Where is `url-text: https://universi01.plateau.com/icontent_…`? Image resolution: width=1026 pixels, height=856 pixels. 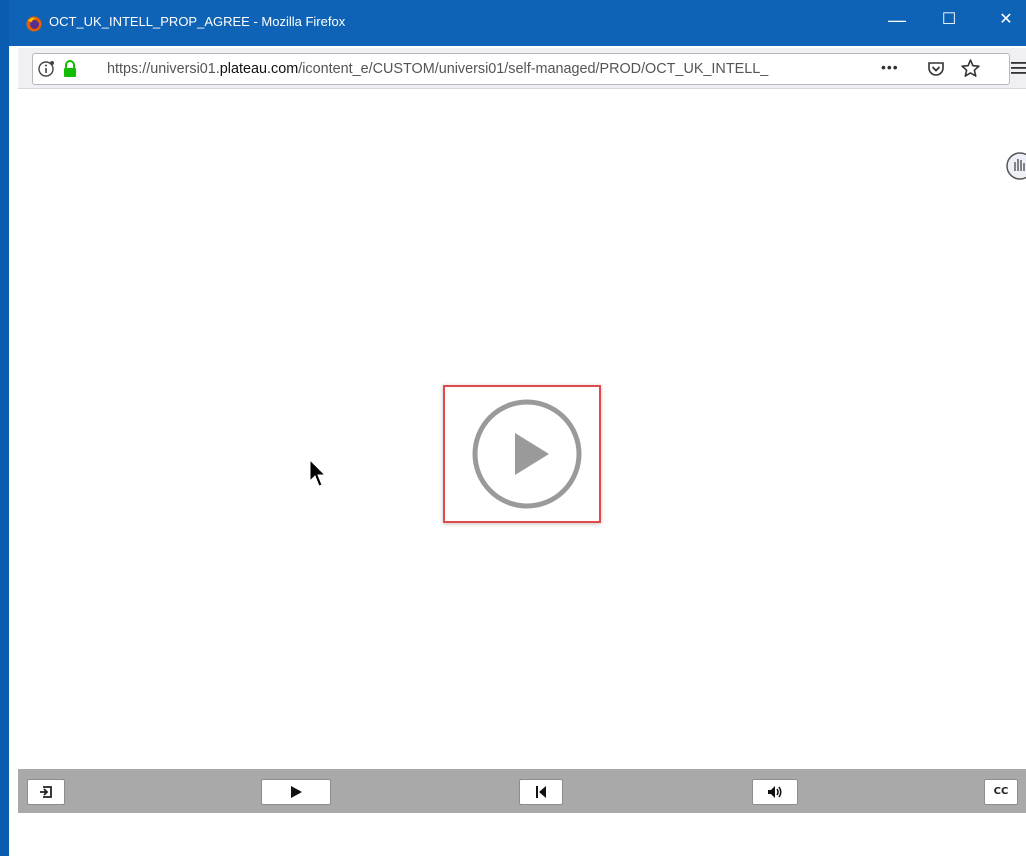 url-text: https://universi01.plateau.com/icontent_… is located at coordinates (464, 69).